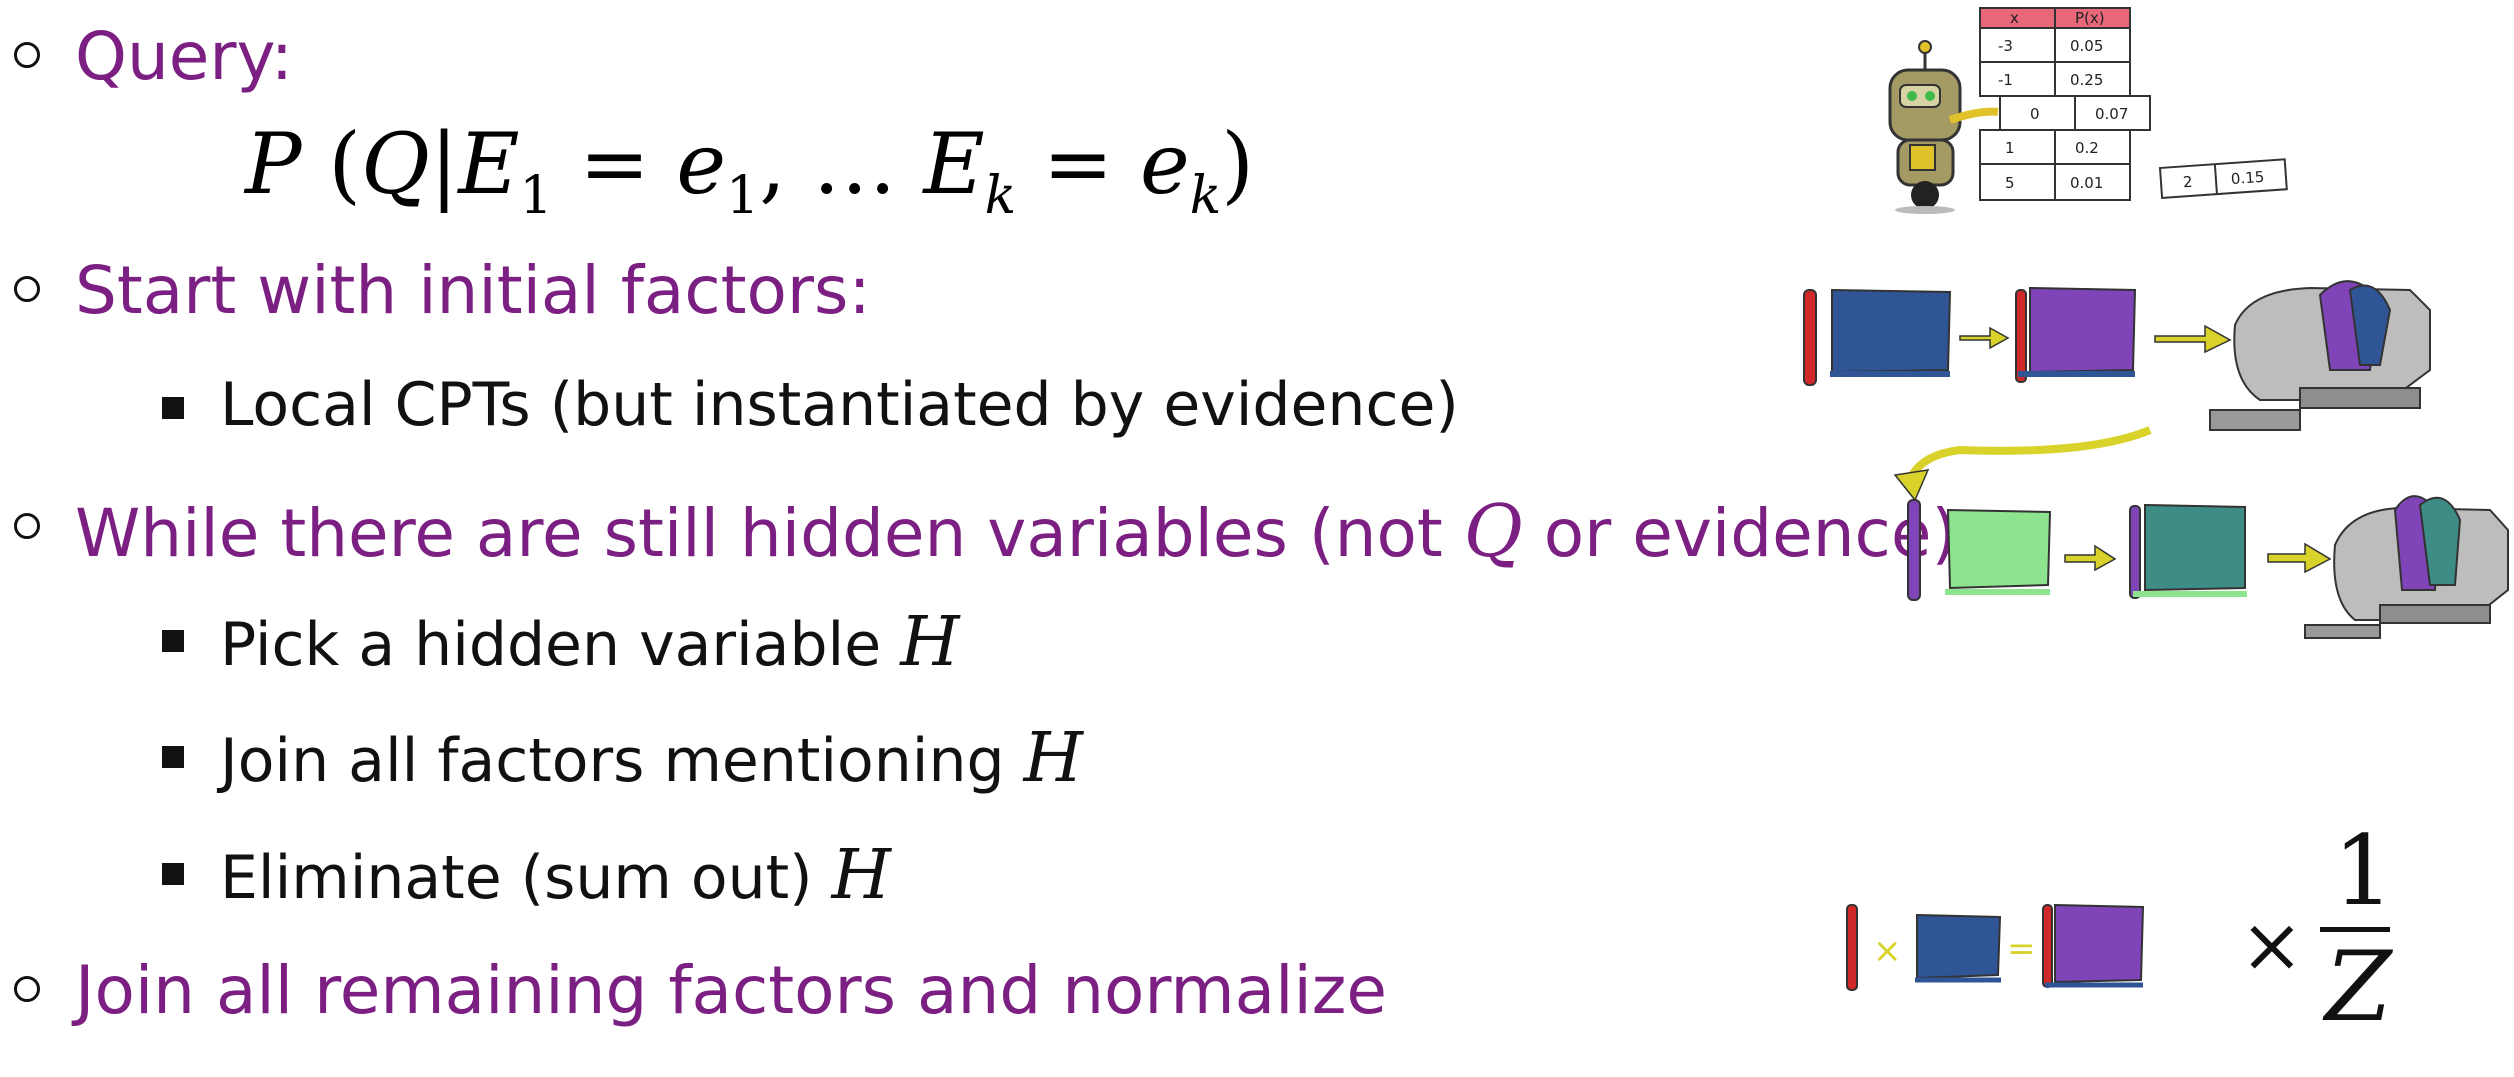  Describe the element at coordinates (2320, 355) in the screenshot. I see `vise-1-icon` at that location.